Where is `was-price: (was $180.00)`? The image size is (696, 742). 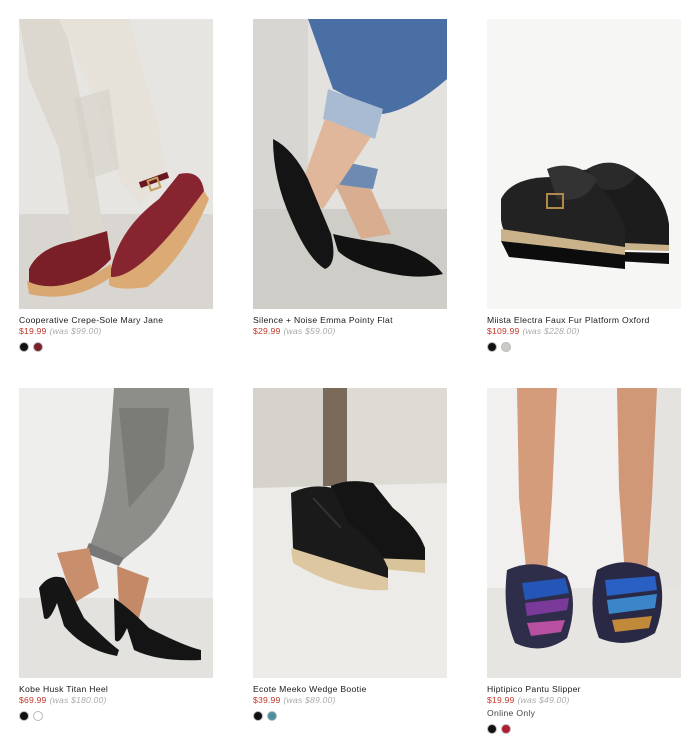 was-price: (was $180.00) is located at coordinates (78, 700).